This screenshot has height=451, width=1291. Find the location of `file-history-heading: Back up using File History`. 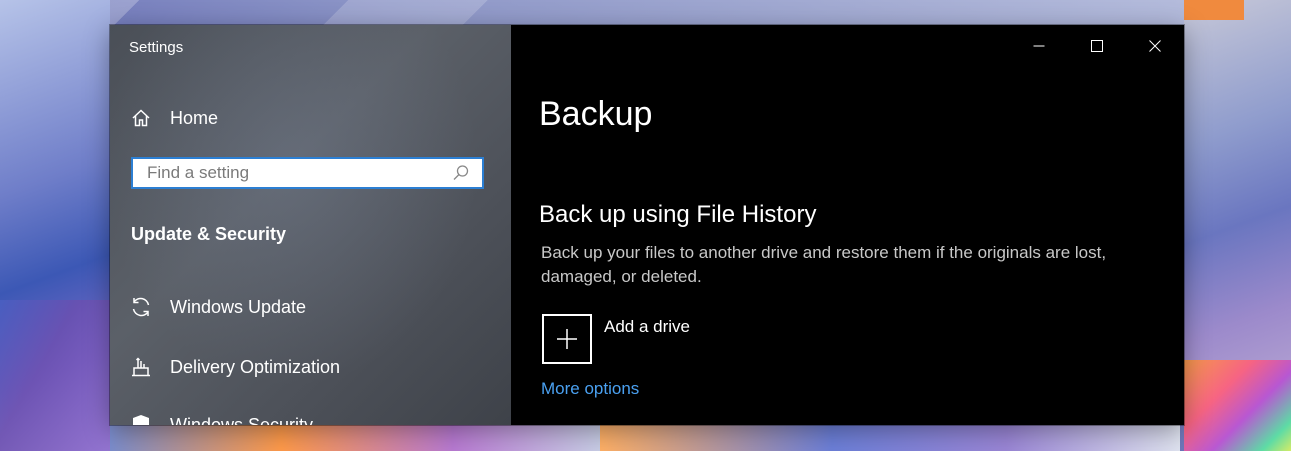

file-history-heading: Back up using File History is located at coordinates (678, 214).